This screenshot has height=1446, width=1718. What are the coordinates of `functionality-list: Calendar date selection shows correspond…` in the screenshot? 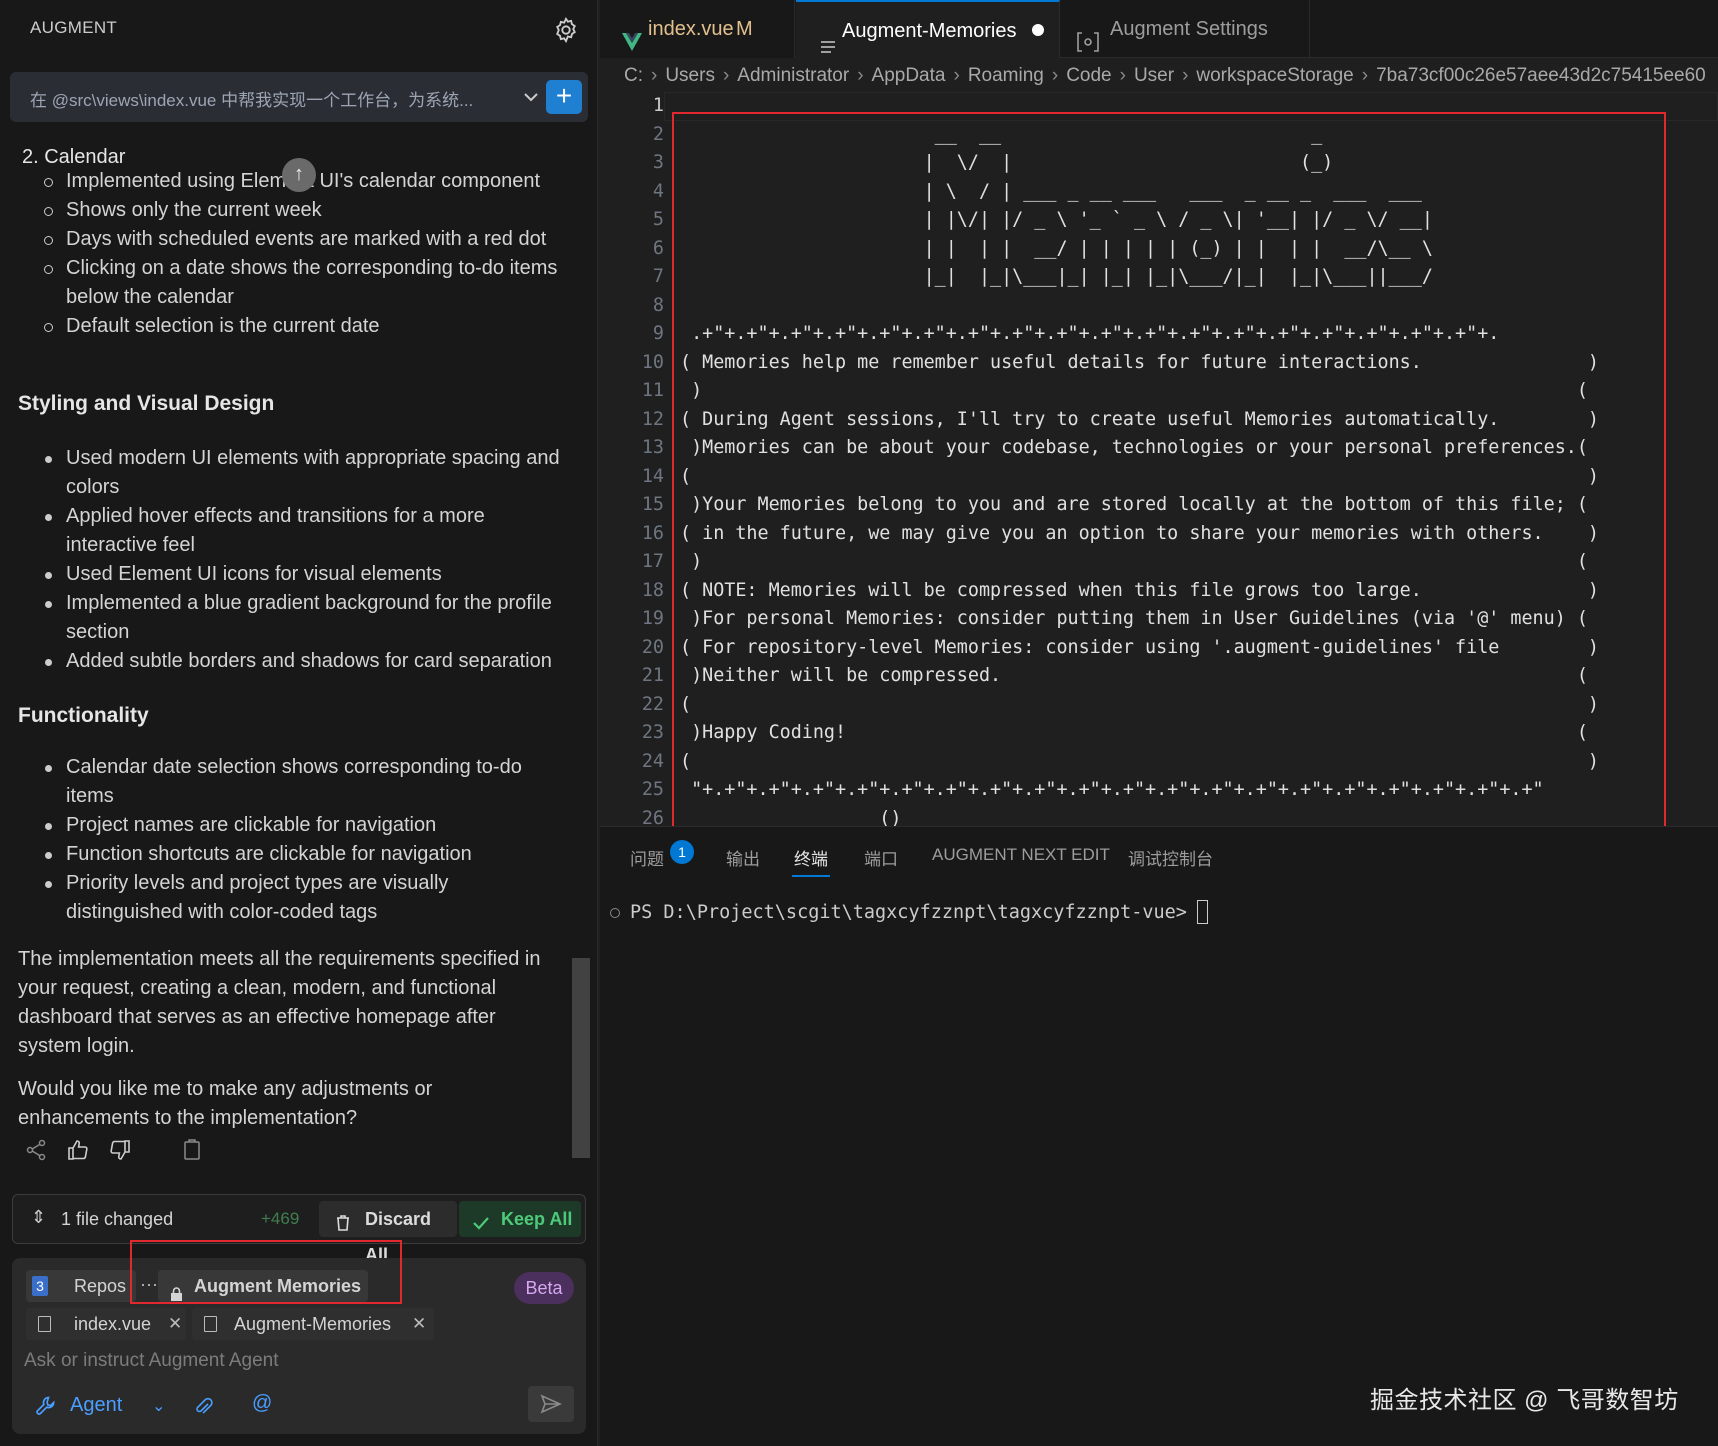 It's located at (280, 840).